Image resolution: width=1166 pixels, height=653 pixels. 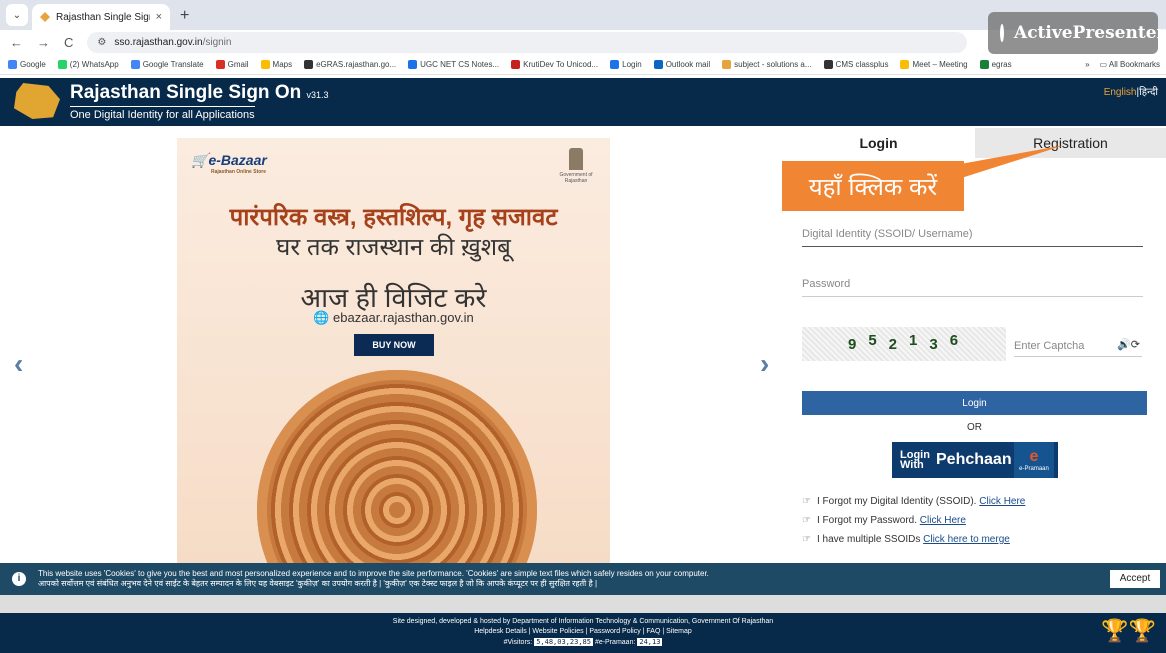 I want to click on bookmark-label: Meet – Meeting, so click(x=940, y=64).